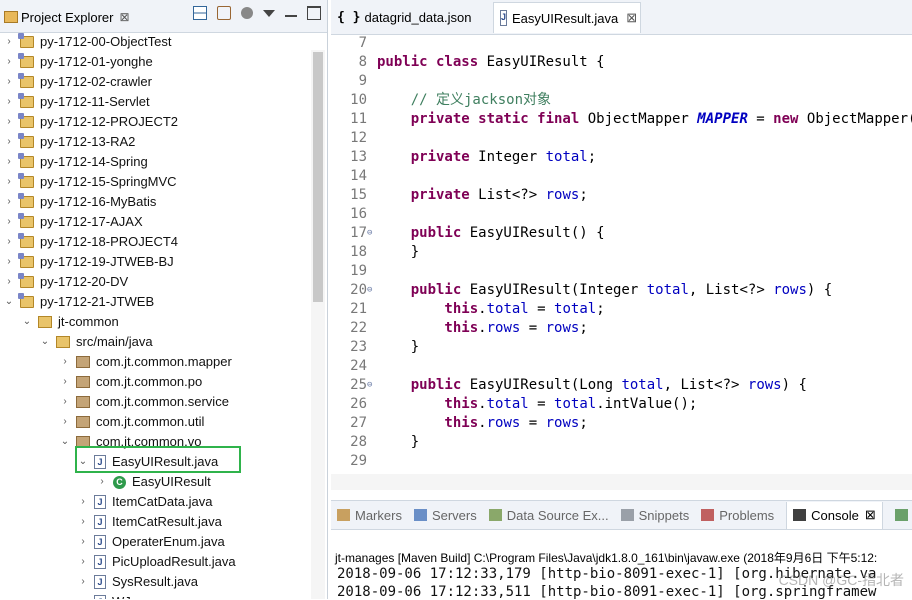 This screenshot has width=912, height=600. Describe the element at coordinates (78, 62) in the screenshot. I see `tree-item: › py-1712-01-yonghe` at that location.